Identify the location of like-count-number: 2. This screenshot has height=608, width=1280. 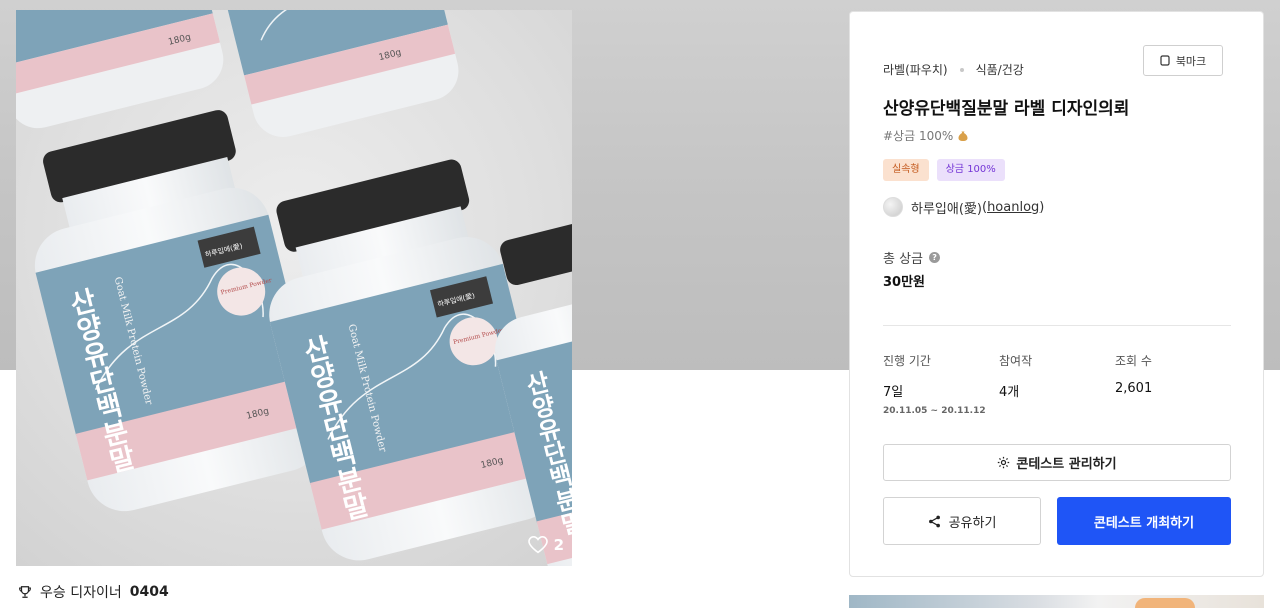
(558, 545).